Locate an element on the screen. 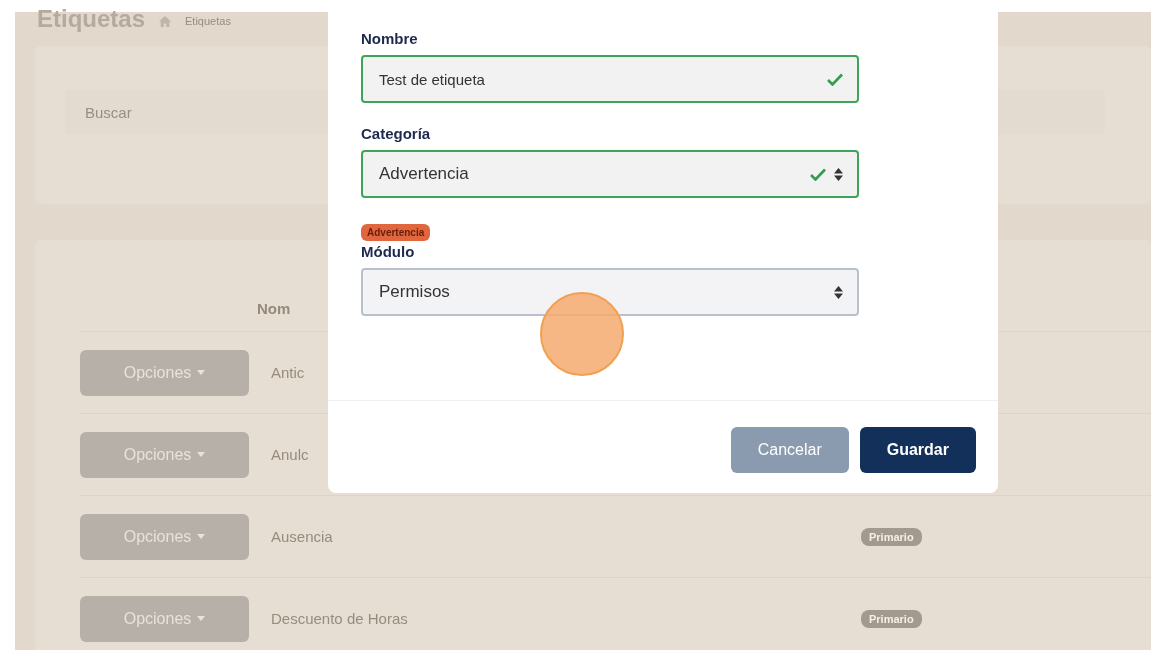  home-icon is located at coordinates (165, 21).